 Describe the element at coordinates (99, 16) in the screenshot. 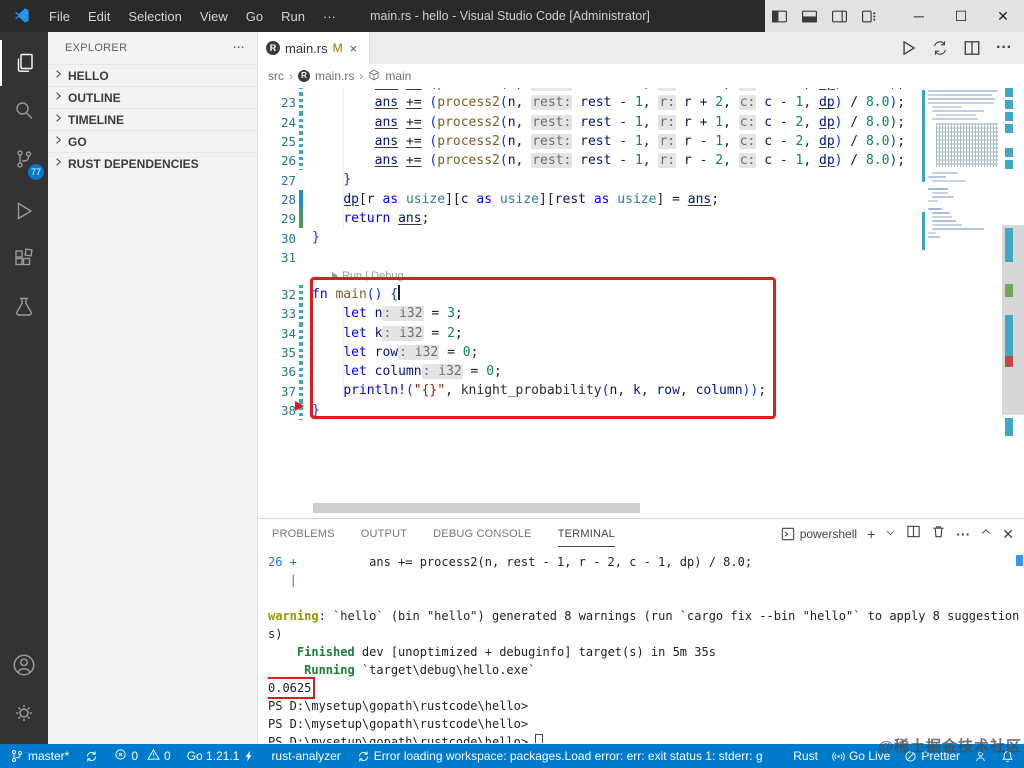

I see `menu-edit: Edit` at that location.